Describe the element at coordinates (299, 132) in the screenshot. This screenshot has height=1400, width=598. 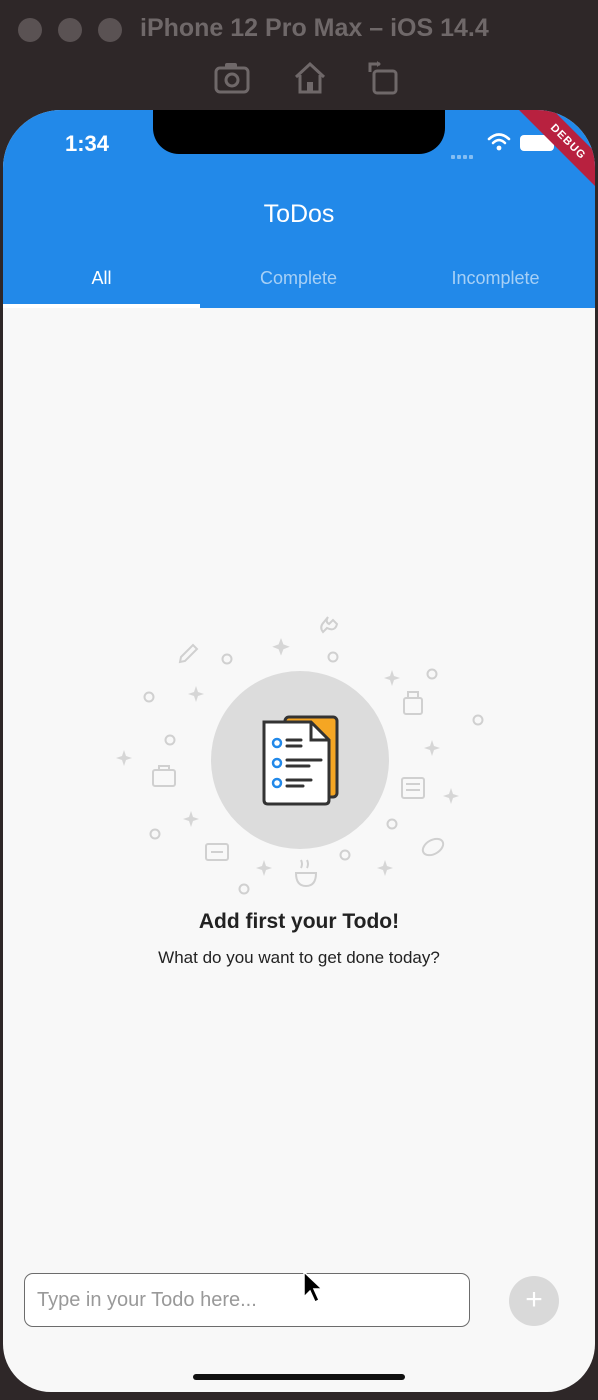
I see `notch` at that location.